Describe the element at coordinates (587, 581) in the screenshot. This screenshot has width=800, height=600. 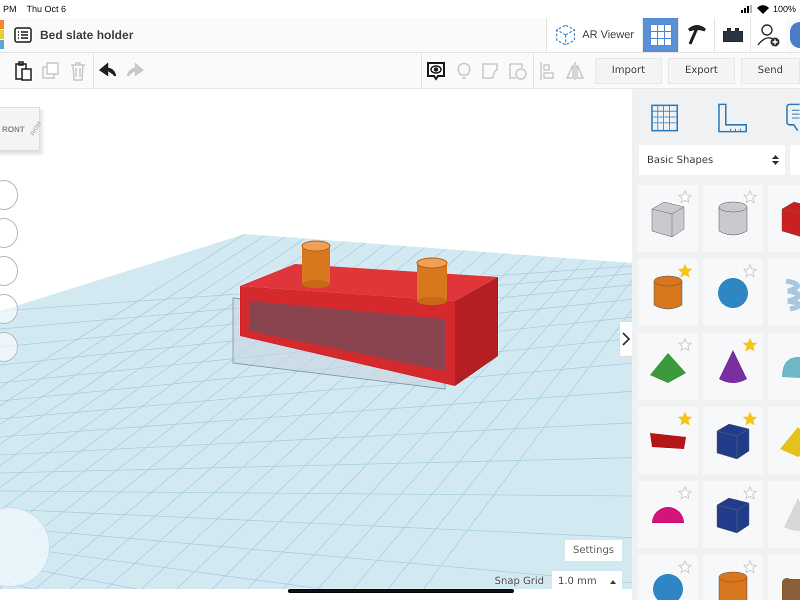
I see `snap-grid-select: 1.0 mm` at that location.